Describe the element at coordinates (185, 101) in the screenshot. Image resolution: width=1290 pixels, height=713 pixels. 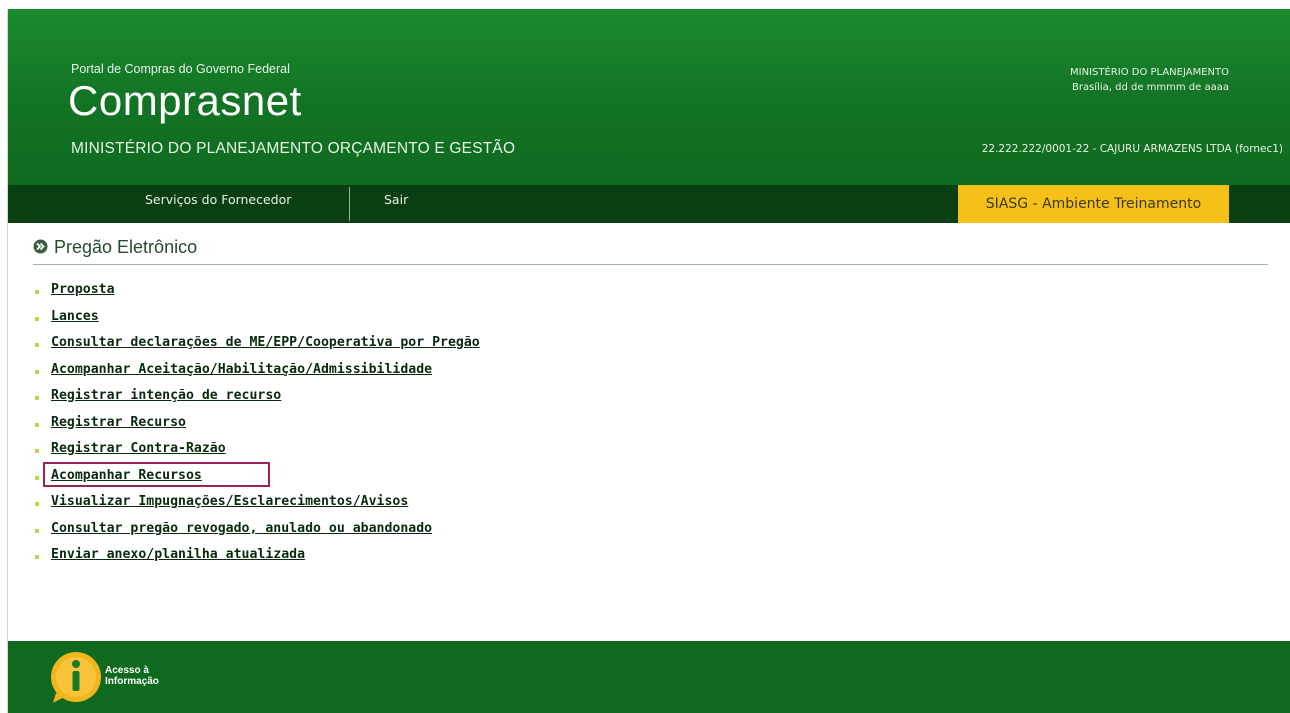
I see `site-title: Comprasnet` at that location.